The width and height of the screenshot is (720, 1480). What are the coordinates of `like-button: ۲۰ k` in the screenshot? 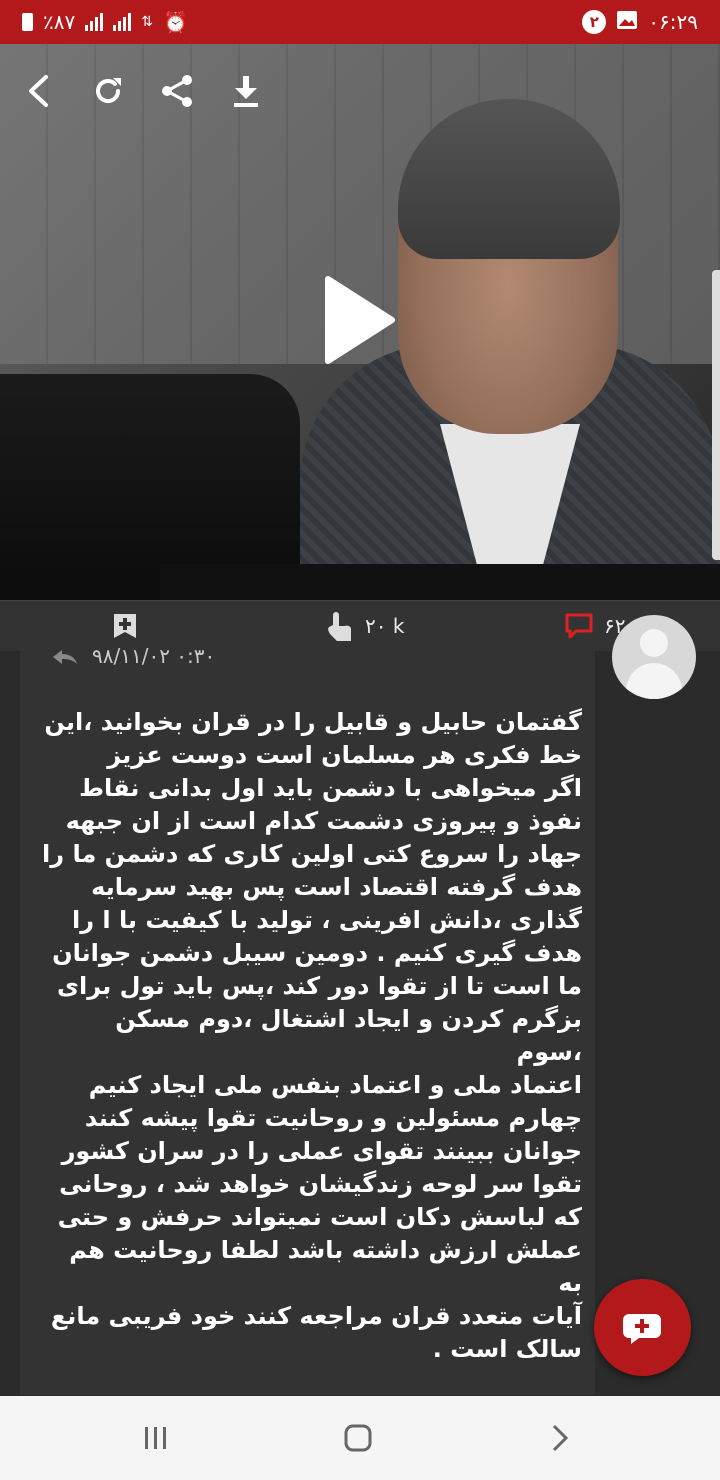 It's located at (364, 626).